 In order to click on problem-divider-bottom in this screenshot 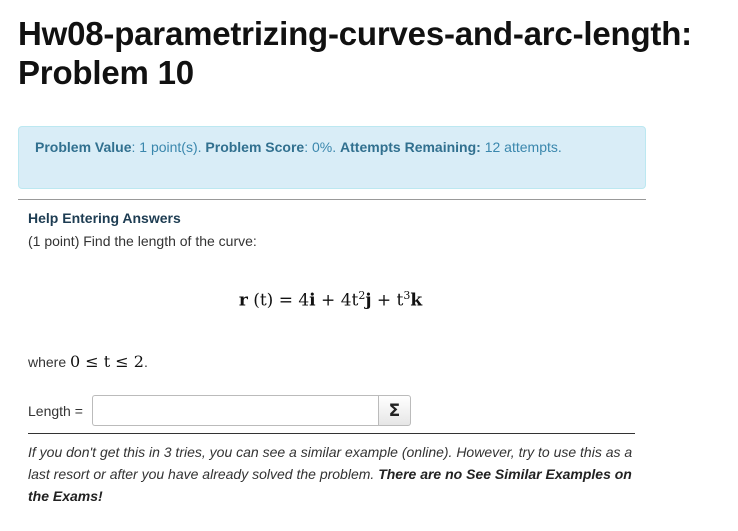, I will do `click(331, 433)`.